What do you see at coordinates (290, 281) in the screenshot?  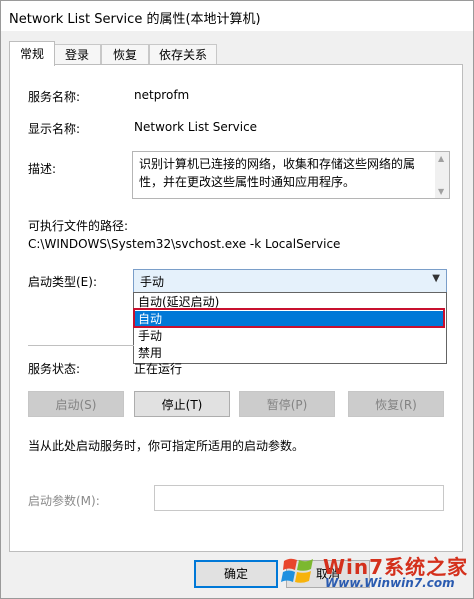 I see `startup-type-combo: 手动 ▼` at bounding box center [290, 281].